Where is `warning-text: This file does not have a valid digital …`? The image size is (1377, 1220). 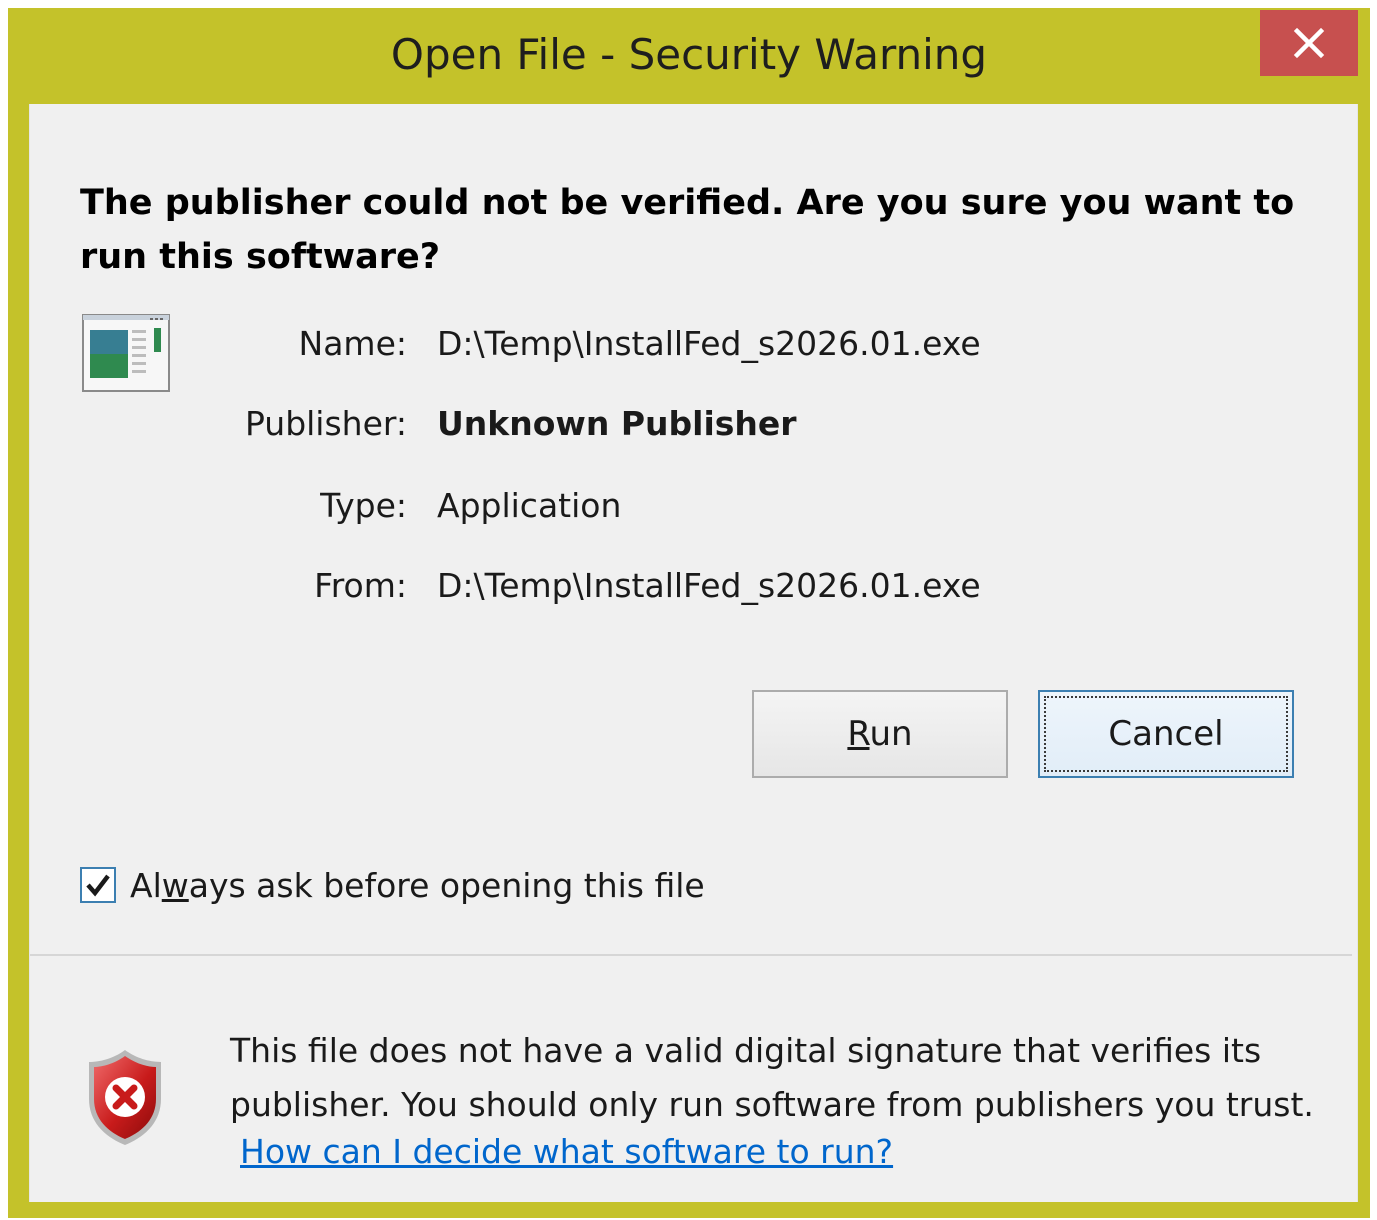 warning-text: This file does not have a valid digital … is located at coordinates (772, 1077).